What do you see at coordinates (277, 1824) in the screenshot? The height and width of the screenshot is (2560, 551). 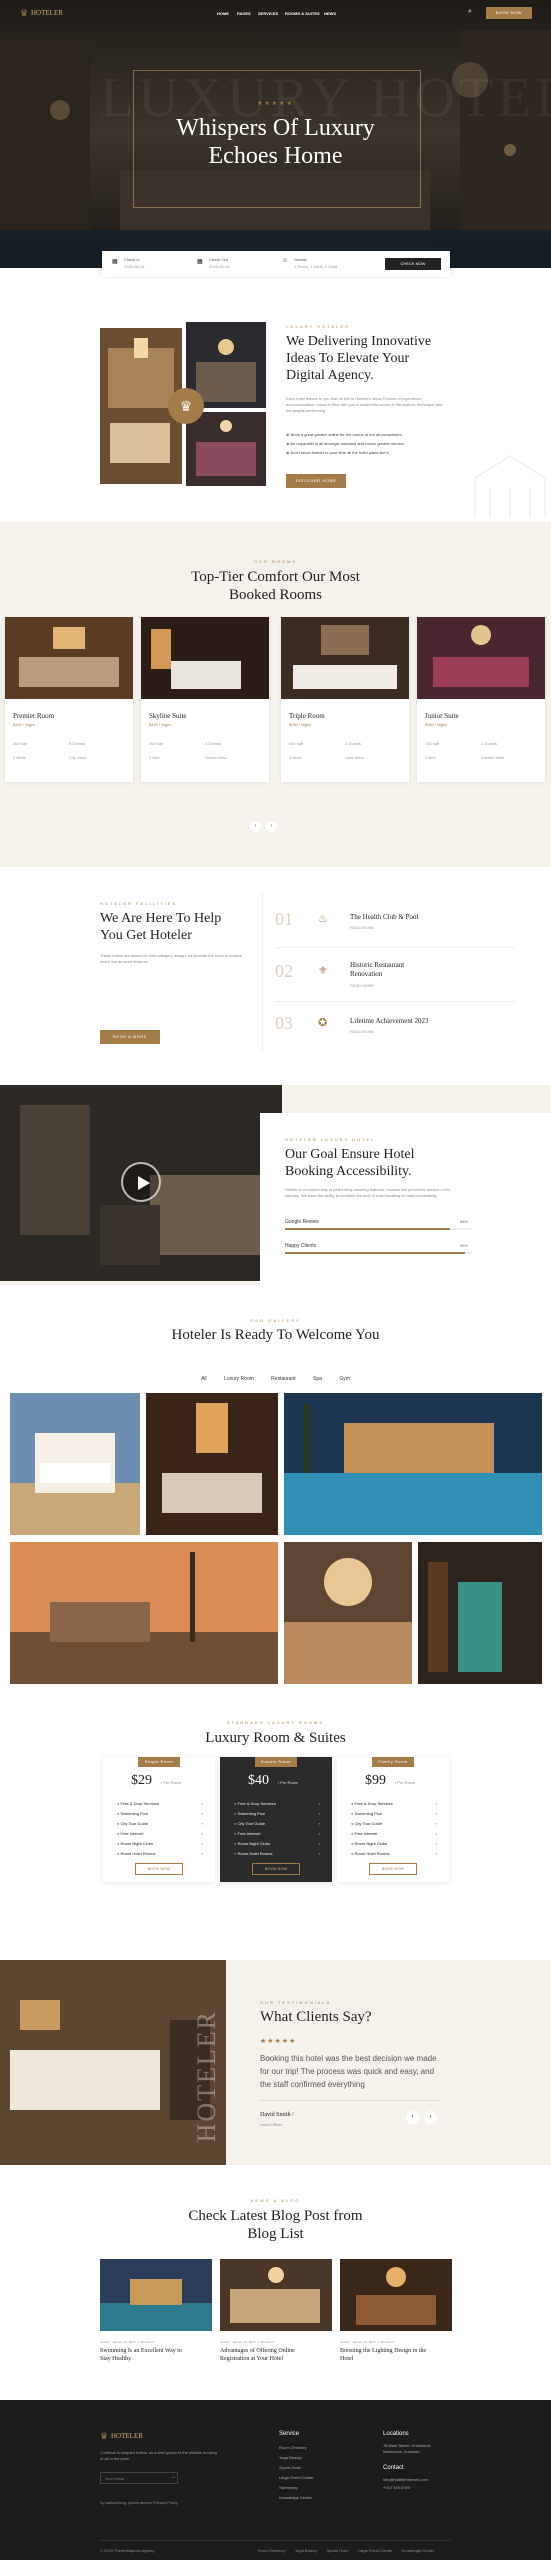 I see `feature-row: ● City Tour Guide ›` at bounding box center [277, 1824].